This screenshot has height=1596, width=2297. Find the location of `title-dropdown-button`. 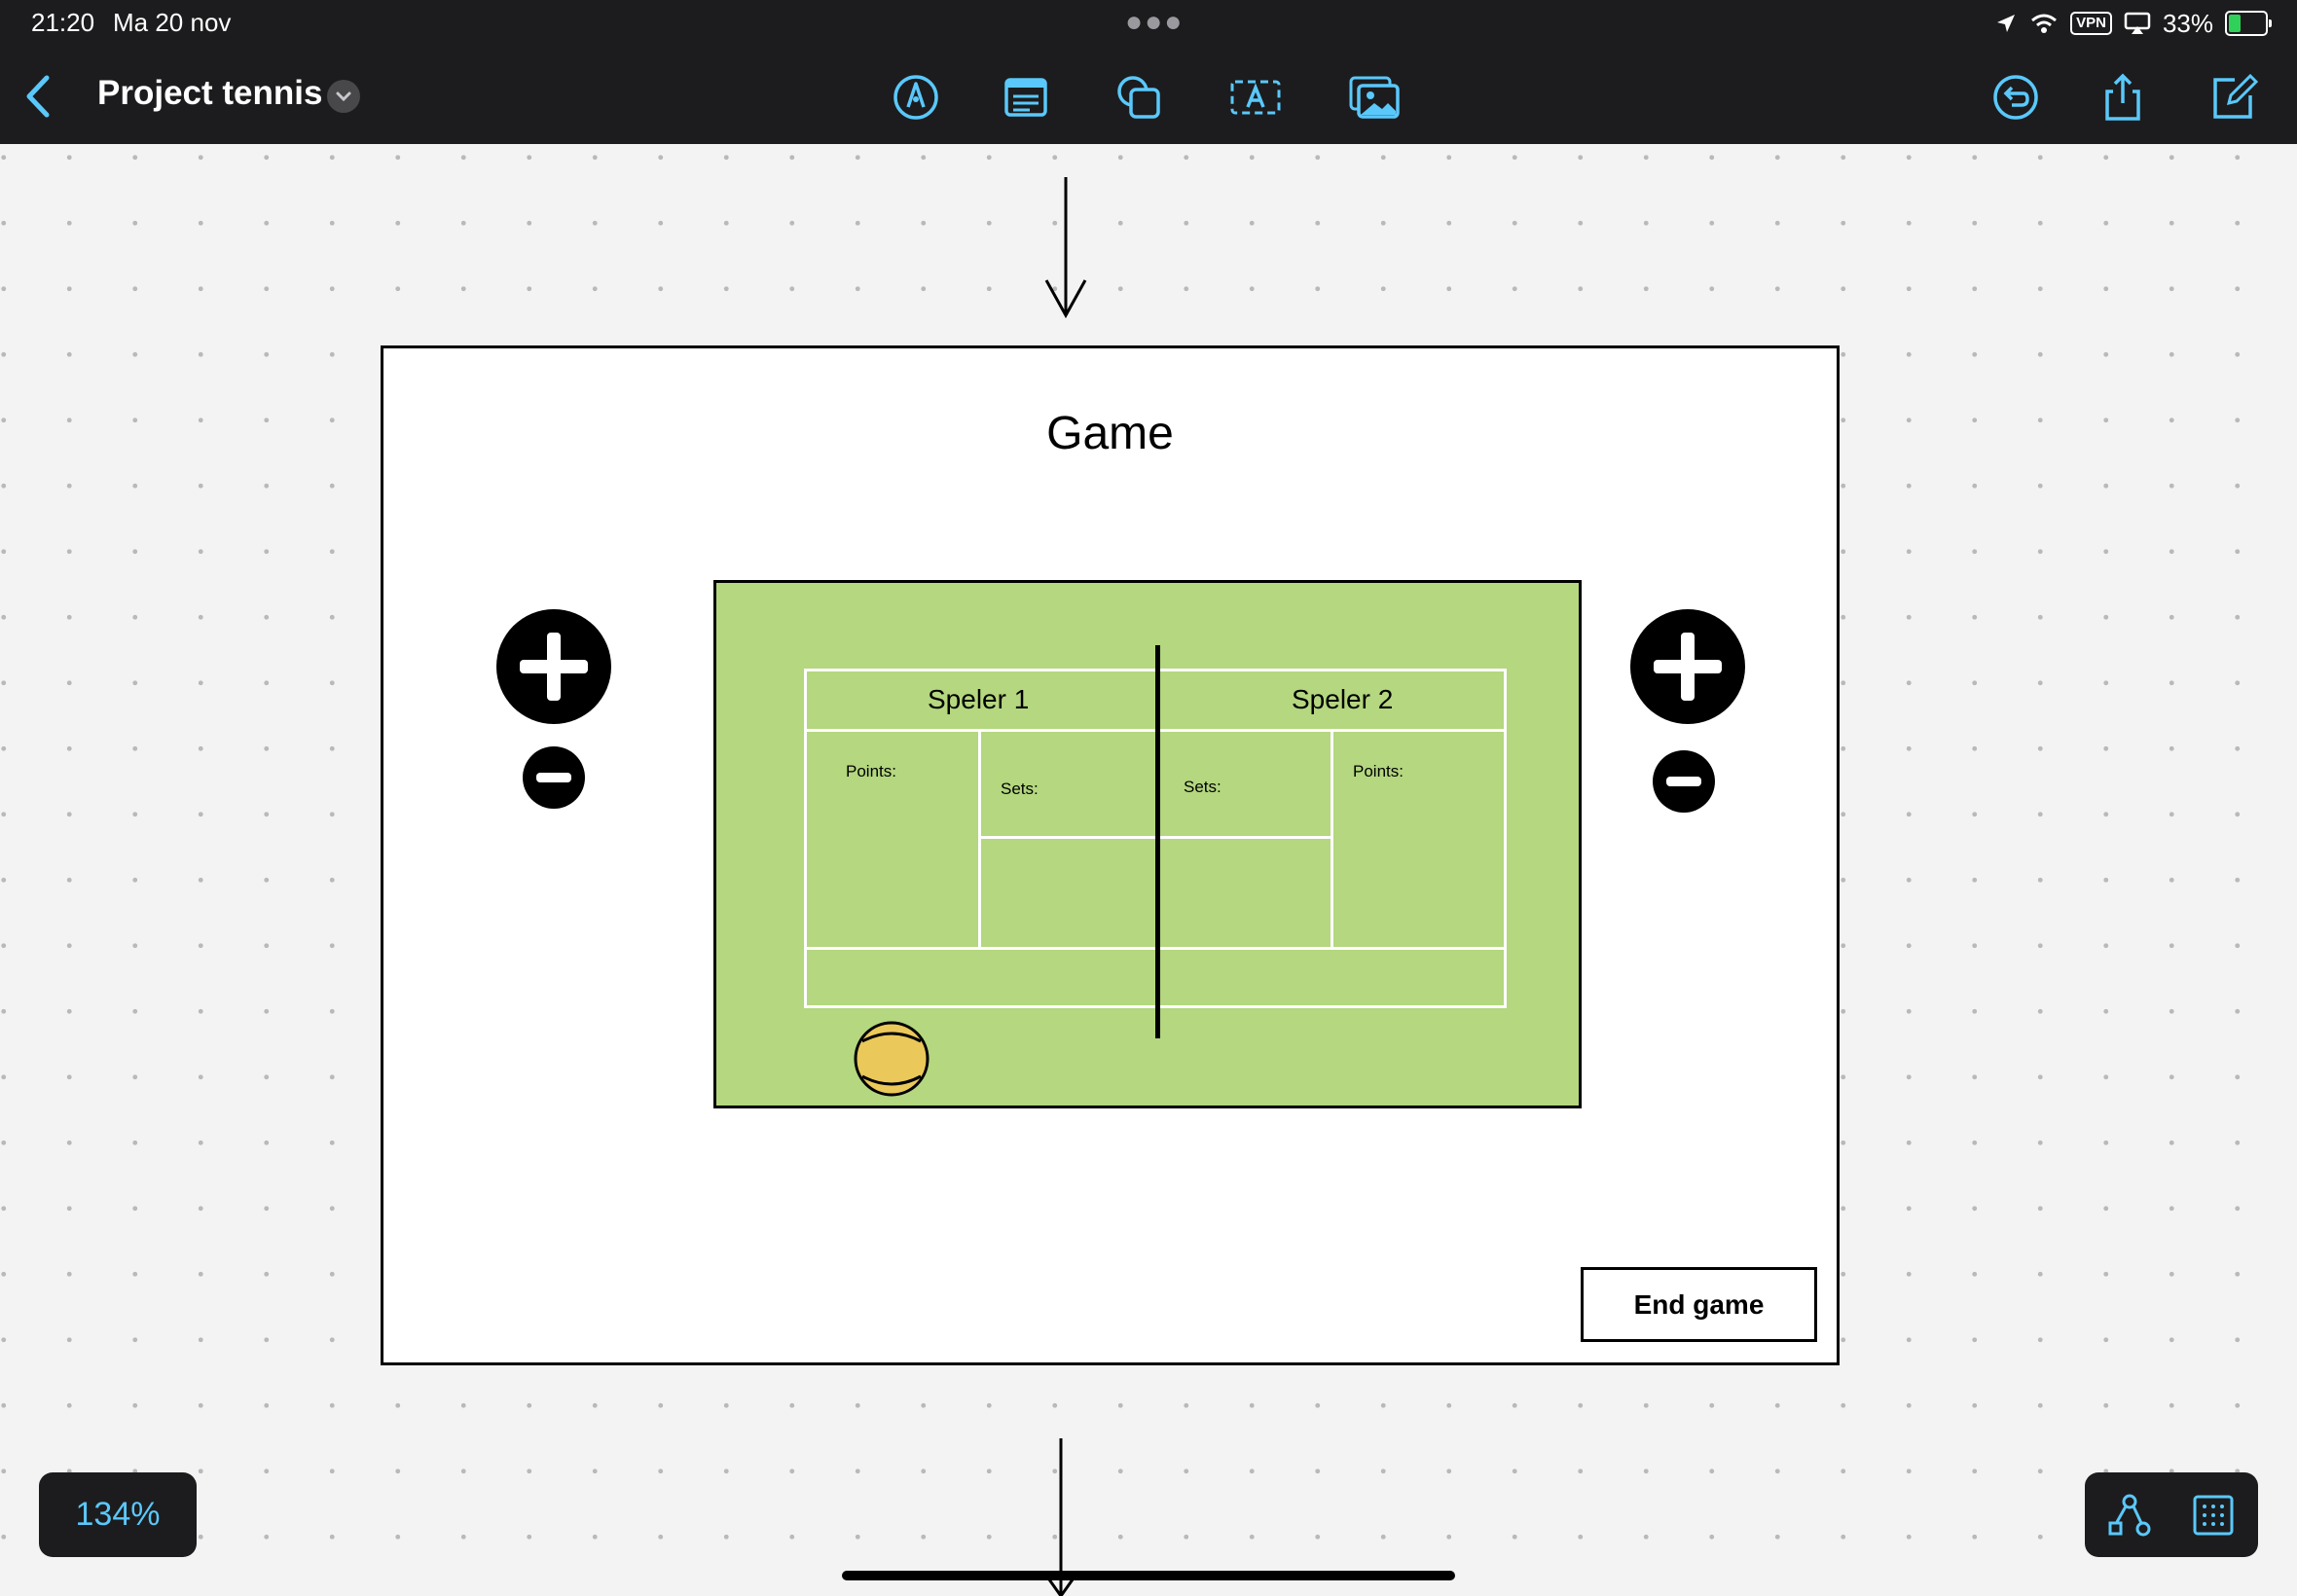

title-dropdown-button is located at coordinates (344, 97).